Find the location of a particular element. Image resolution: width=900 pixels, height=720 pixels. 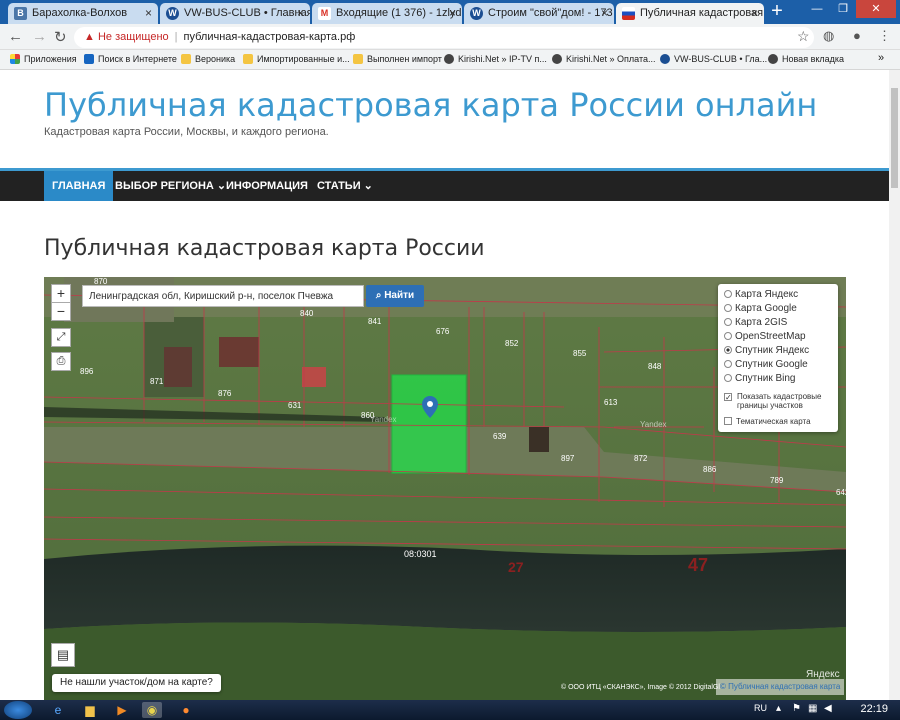

checkbox-checked-icon: ✓ is located at coordinates (728, 397).